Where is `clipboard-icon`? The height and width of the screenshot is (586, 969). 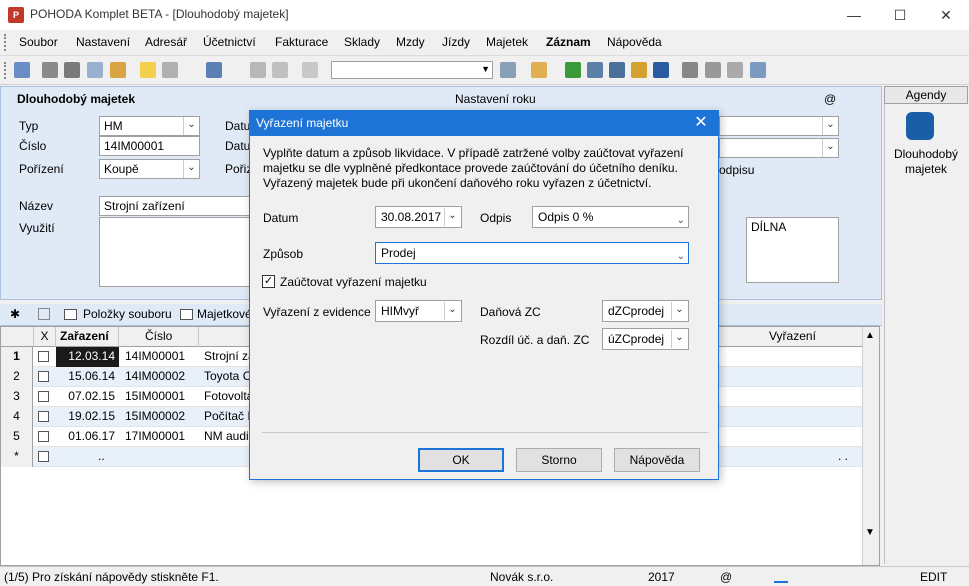 clipboard-icon is located at coordinates (310, 70).